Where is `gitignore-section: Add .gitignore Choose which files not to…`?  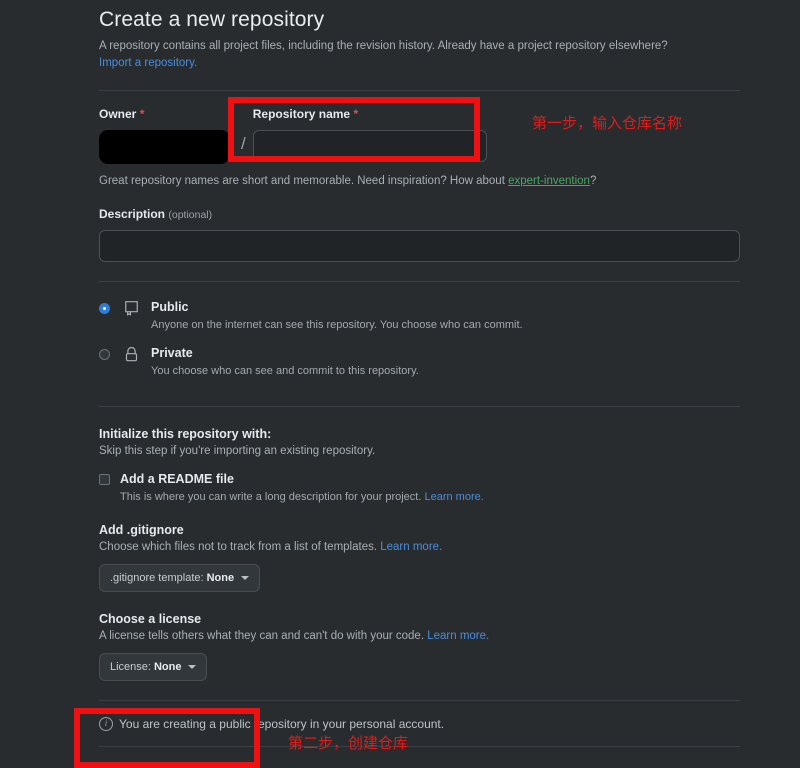
gitignore-section: Add .gitignore Choose which files not to… is located at coordinates (419, 557).